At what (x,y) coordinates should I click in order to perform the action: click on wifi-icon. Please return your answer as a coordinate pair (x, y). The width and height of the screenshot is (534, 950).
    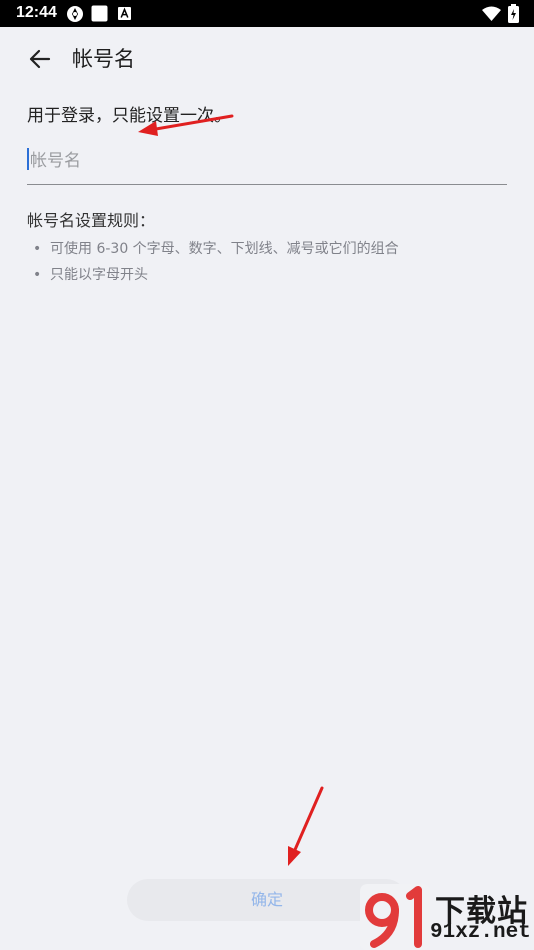
    Looking at the image, I should click on (491, 13).